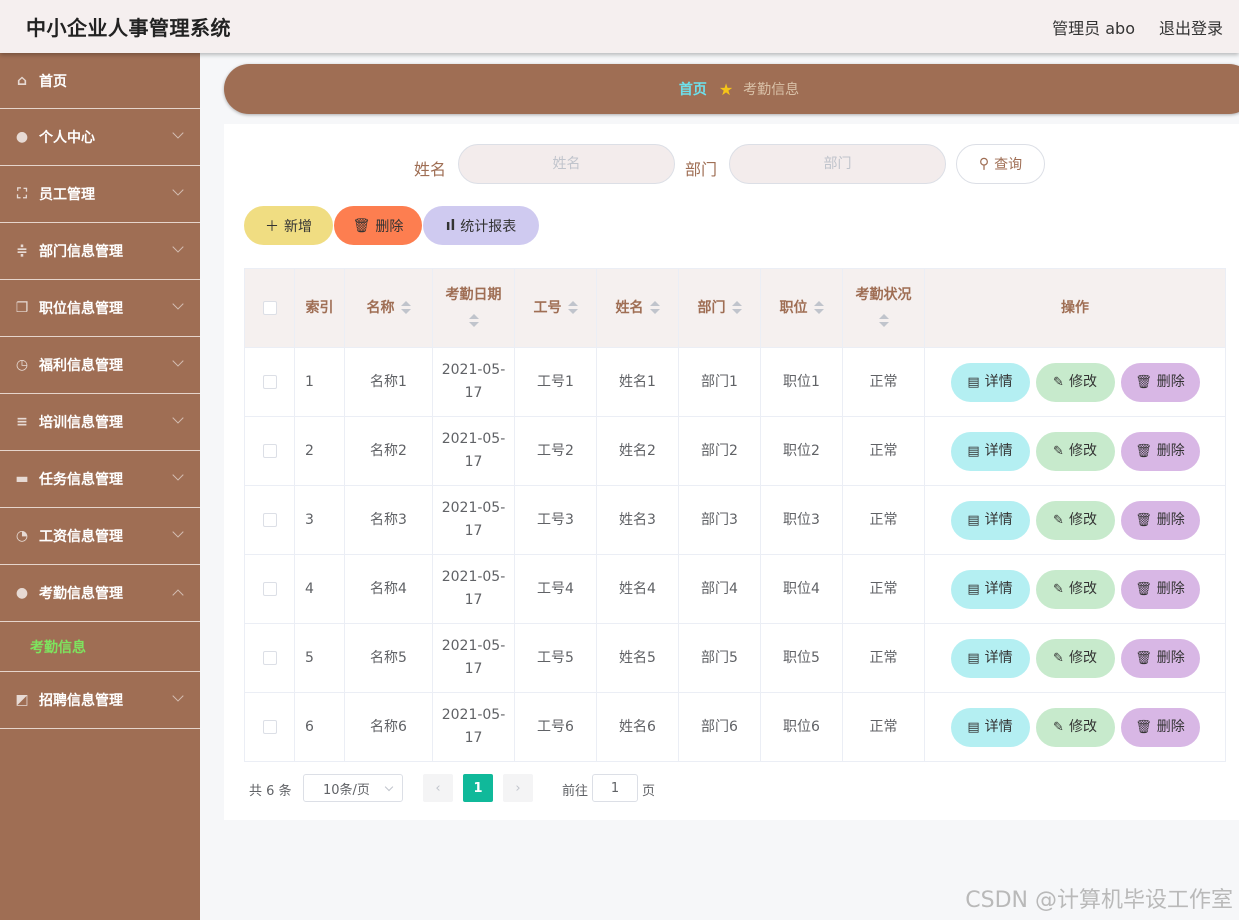 This screenshot has width=1239, height=920. What do you see at coordinates (793, 308) in the screenshot?
I see `column-header-label: 职位` at bounding box center [793, 308].